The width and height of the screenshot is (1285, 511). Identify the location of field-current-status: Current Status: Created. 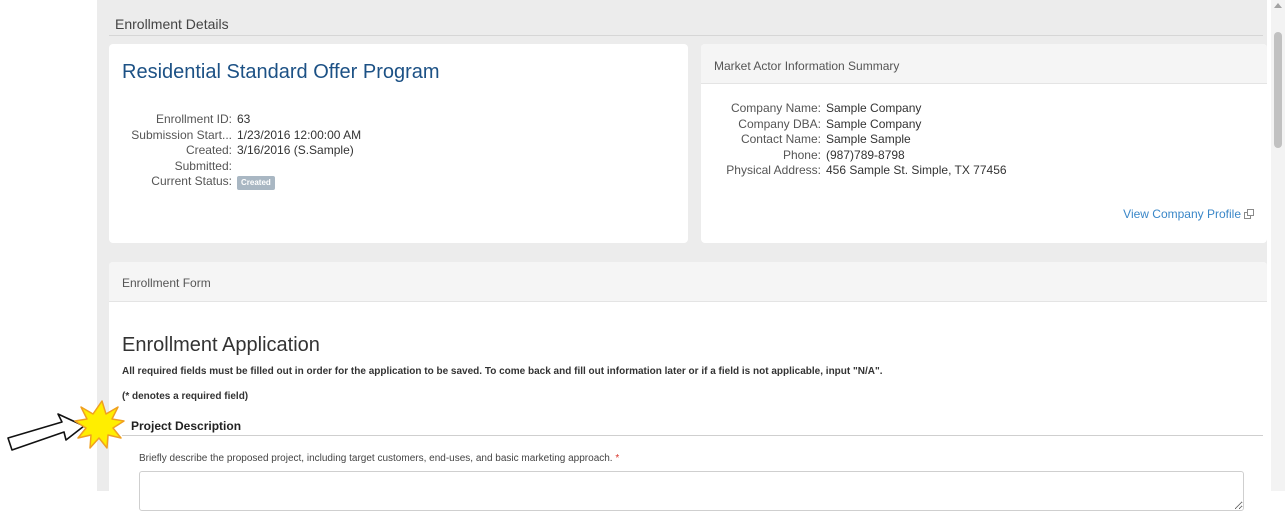
(235, 182).